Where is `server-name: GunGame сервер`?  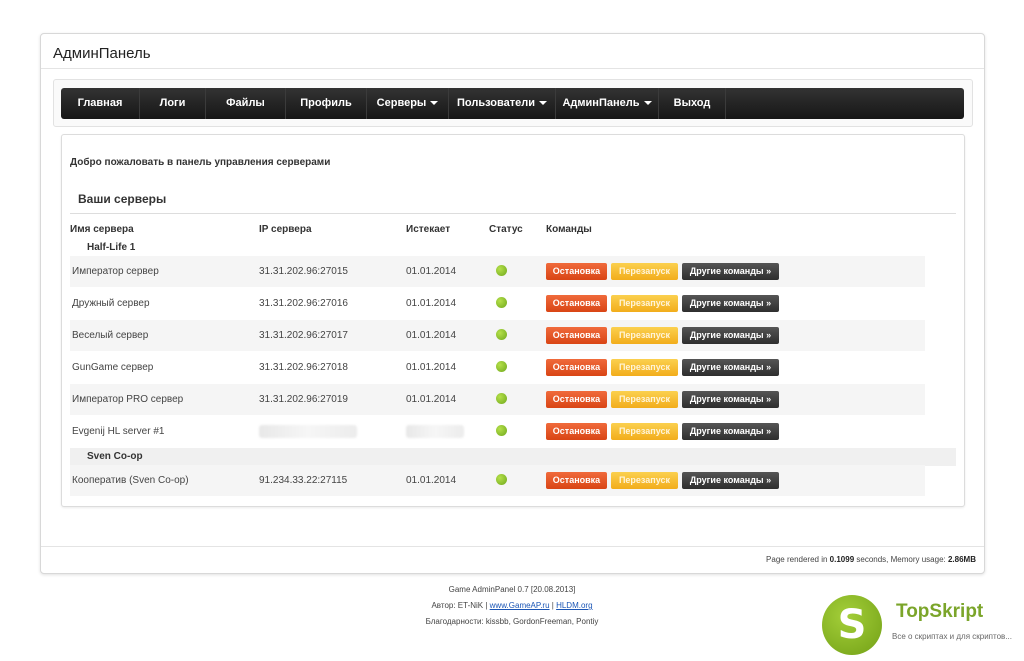
server-name: GunGame сервер is located at coordinates (113, 367).